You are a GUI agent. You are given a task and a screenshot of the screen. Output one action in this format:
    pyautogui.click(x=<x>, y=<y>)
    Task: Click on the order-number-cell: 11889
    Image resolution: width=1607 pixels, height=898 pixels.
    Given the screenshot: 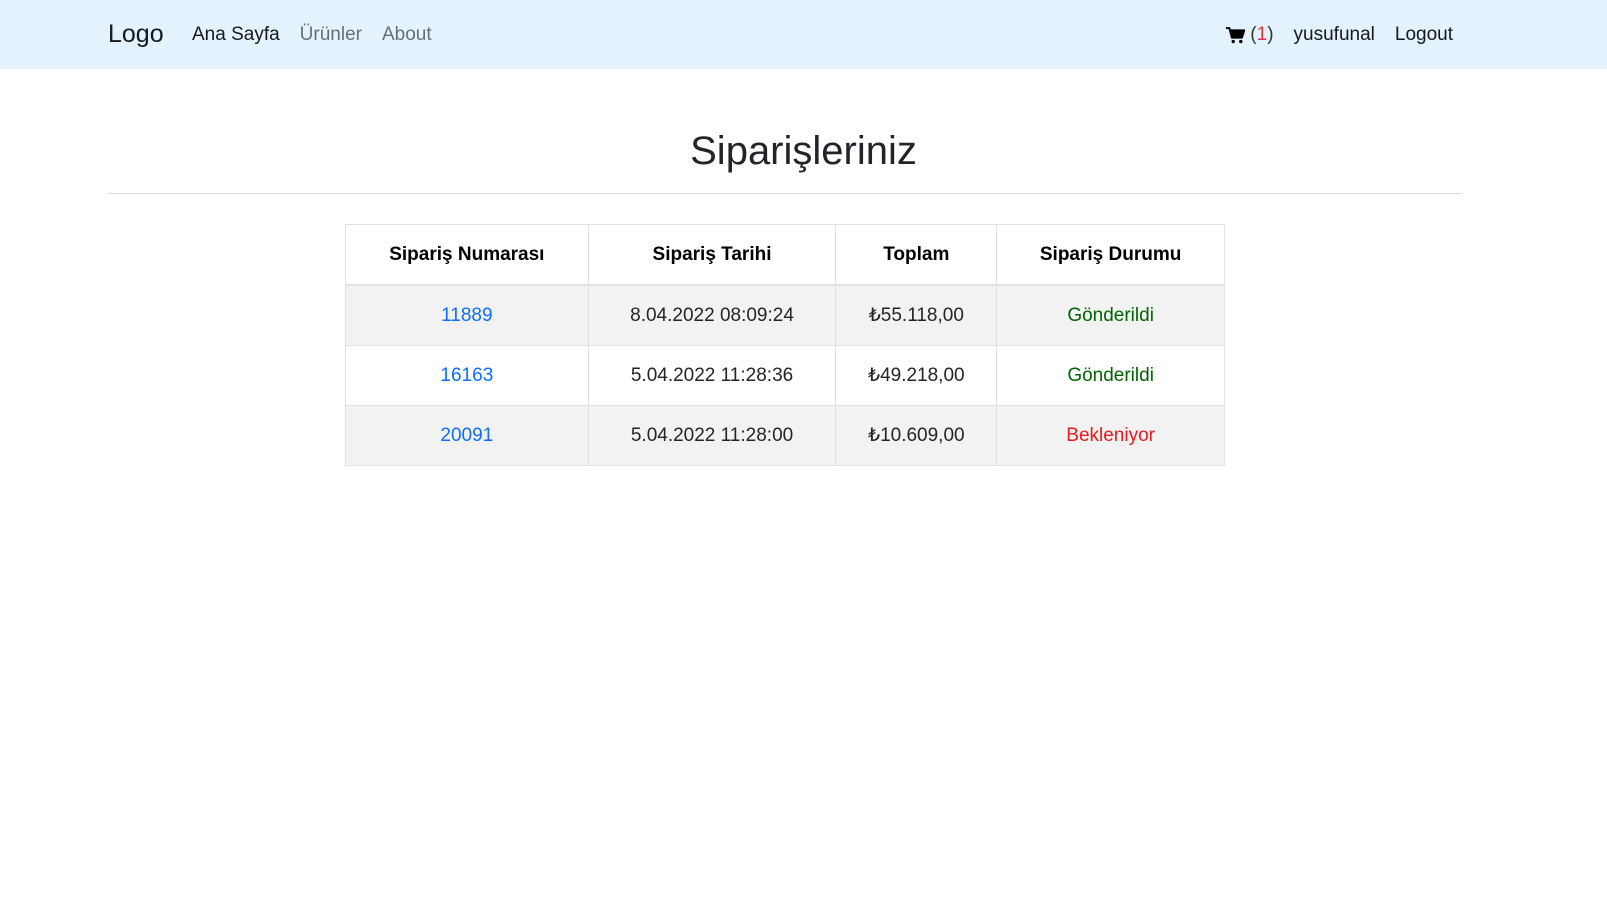 What is the action you would take?
    pyautogui.click(x=467, y=315)
    